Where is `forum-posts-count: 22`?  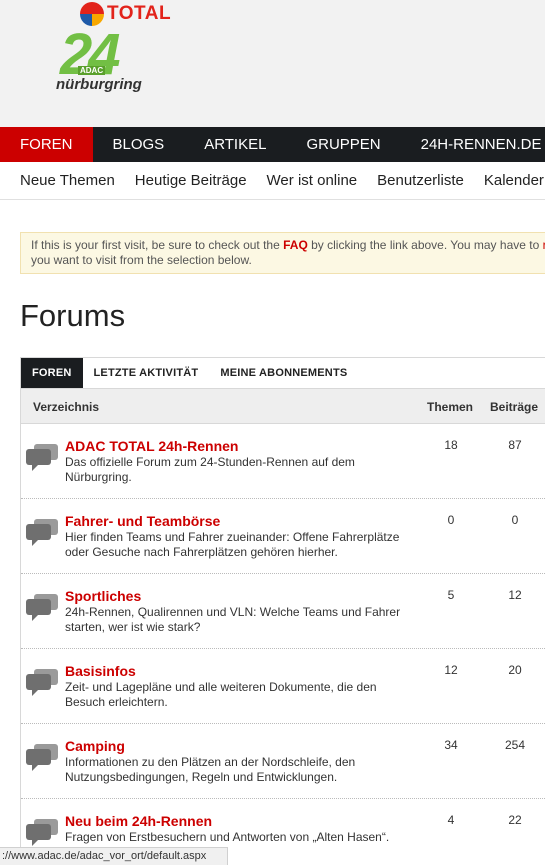 forum-posts-count: 22 is located at coordinates (515, 820).